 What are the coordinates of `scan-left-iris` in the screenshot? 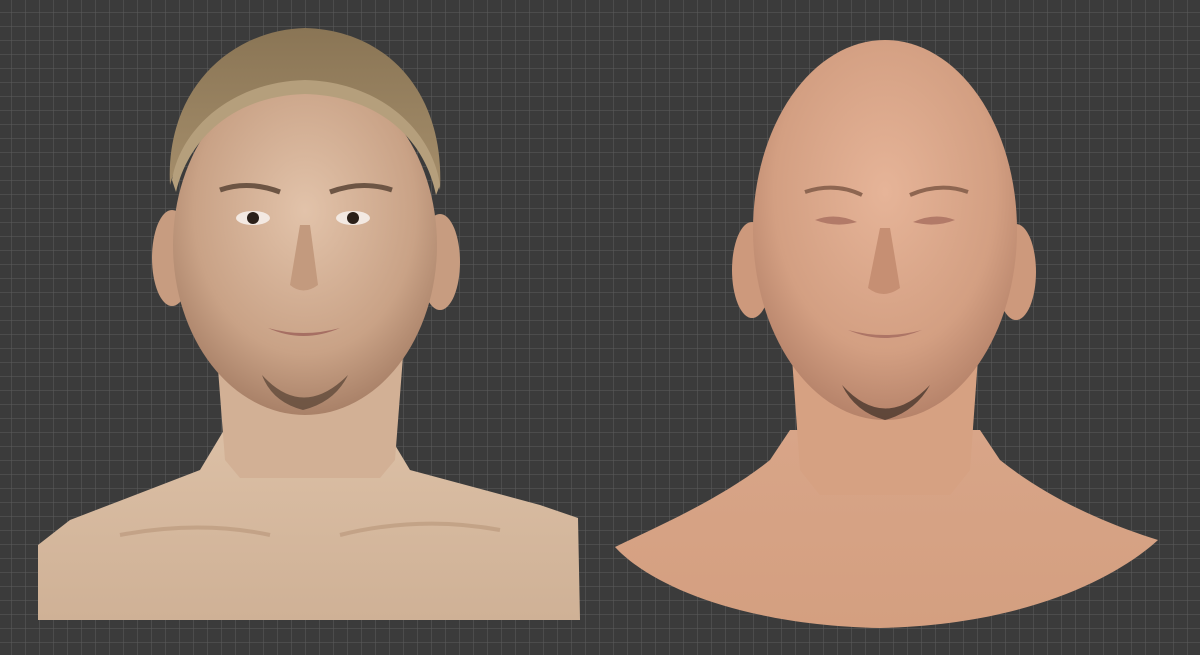 It's located at (253, 218).